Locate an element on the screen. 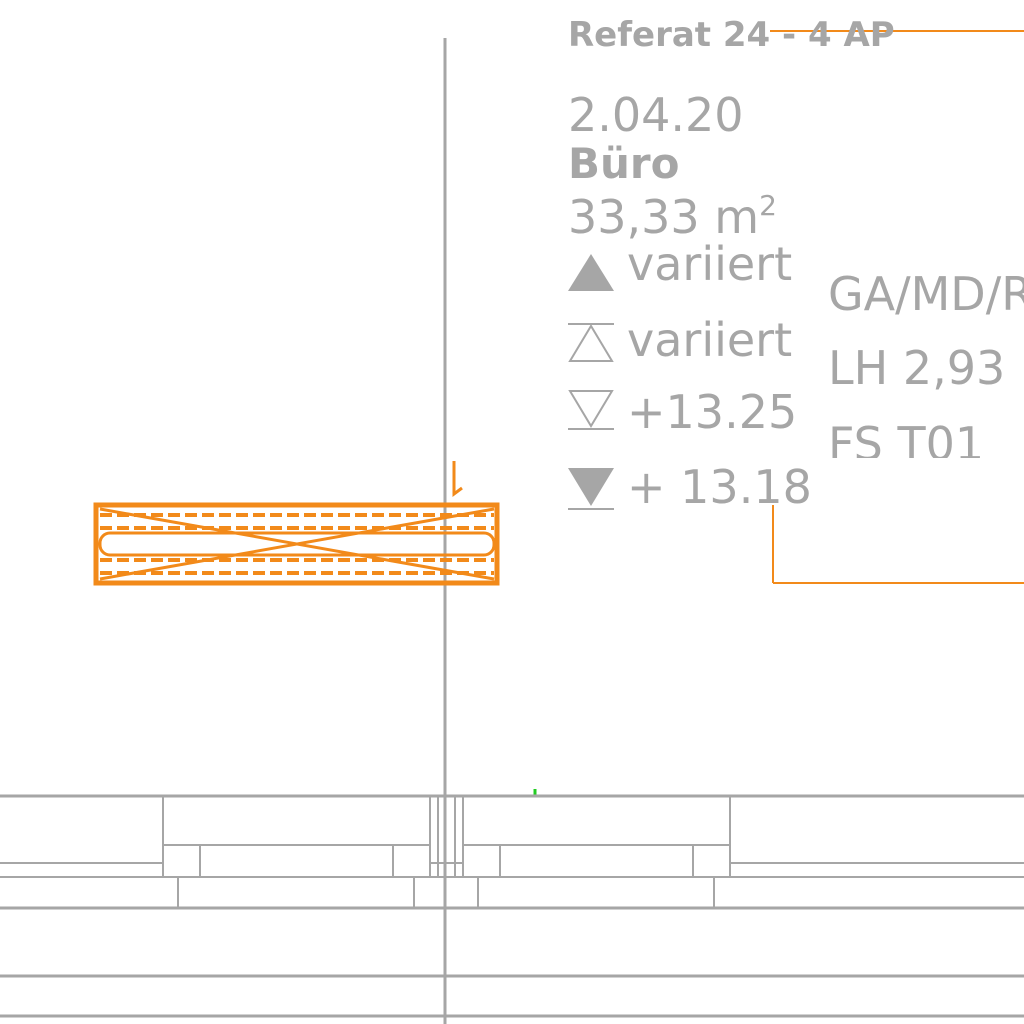 Image resolution: width=1024 pixels, height=1024 pixels. level-value-4: + 13.18 is located at coordinates (719, 487).